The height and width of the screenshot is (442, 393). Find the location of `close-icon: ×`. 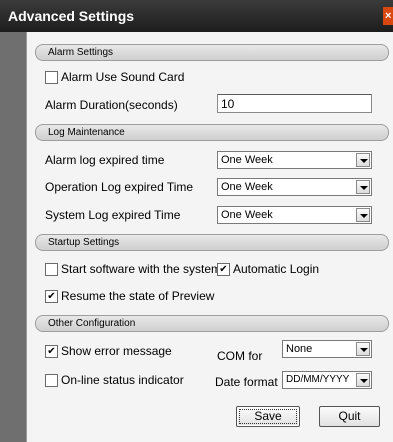

close-icon: × is located at coordinates (388, 16).